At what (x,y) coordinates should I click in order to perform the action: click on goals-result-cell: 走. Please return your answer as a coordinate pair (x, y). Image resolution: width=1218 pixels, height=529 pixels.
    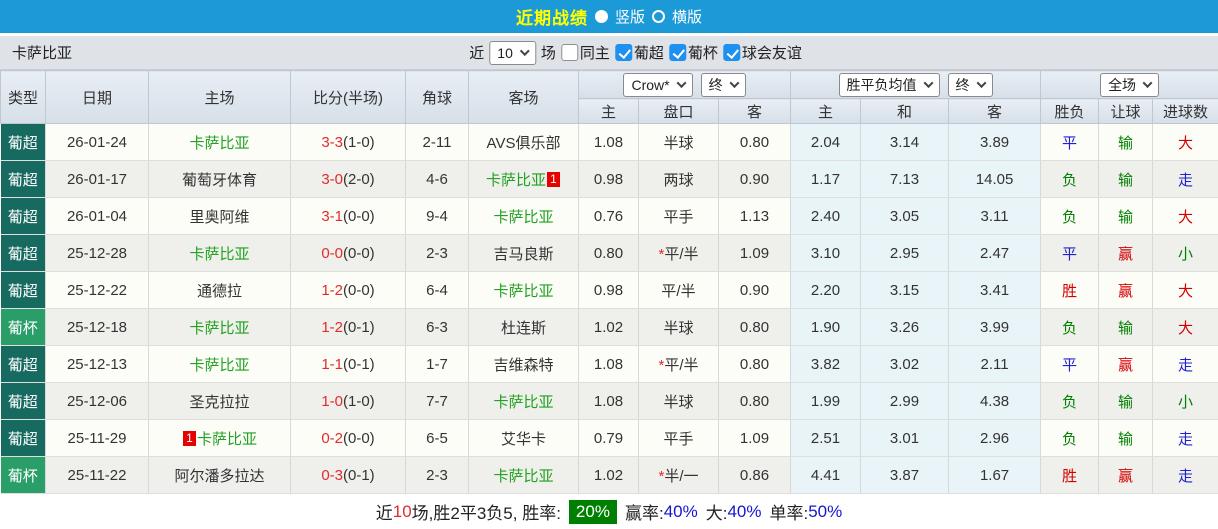
    Looking at the image, I should click on (1185, 364).